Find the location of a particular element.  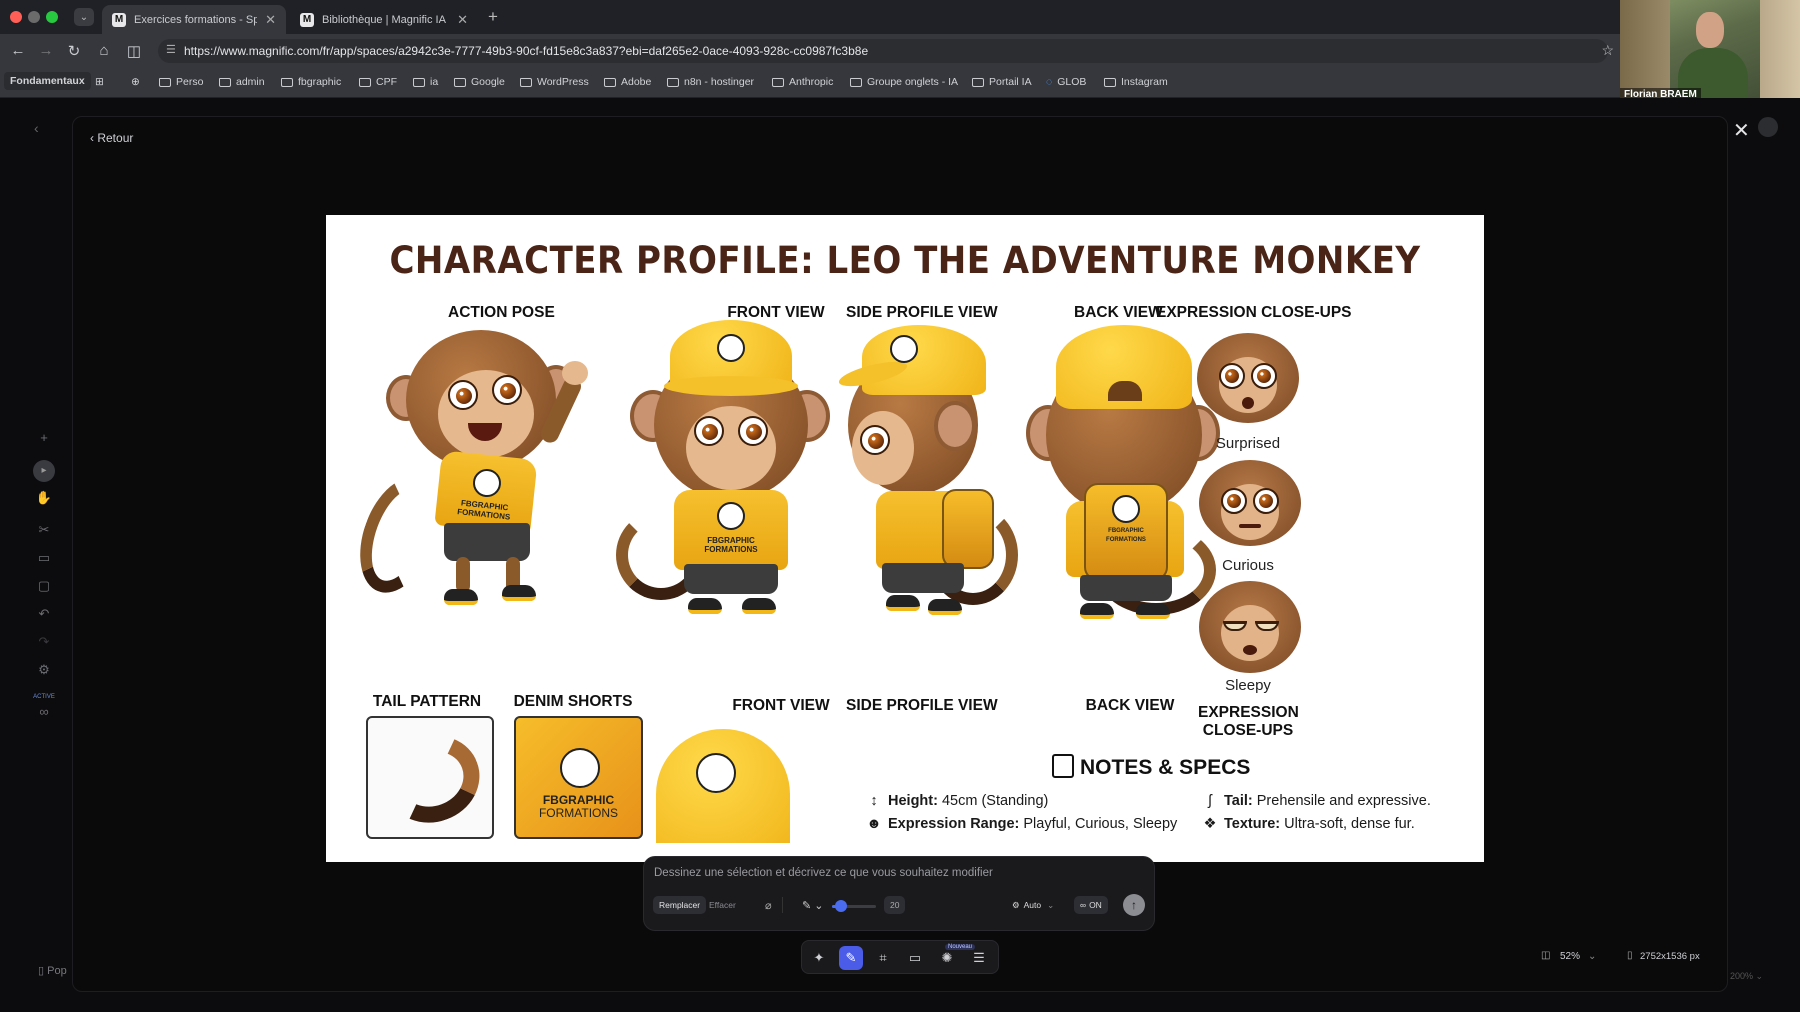

mode-select: ⚙ Auto ⌄ is located at coordinates (1033, 905).